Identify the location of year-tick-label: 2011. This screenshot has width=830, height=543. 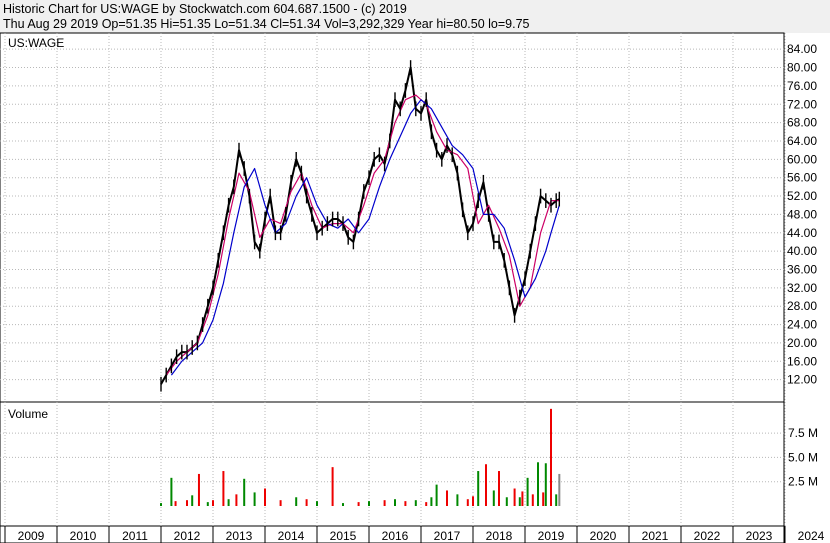
(135, 536).